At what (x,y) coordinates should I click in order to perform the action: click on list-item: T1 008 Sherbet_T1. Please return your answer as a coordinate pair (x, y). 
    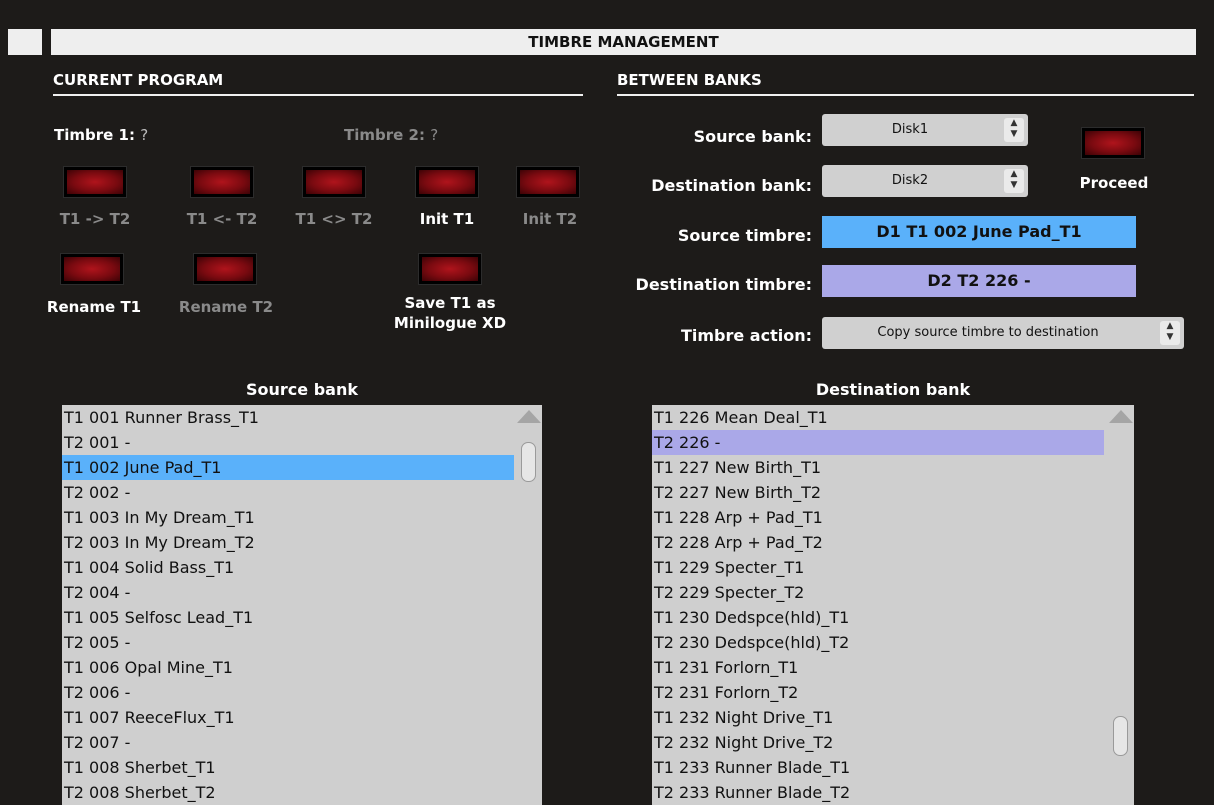
    Looking at the image, I should click on (288, 767).